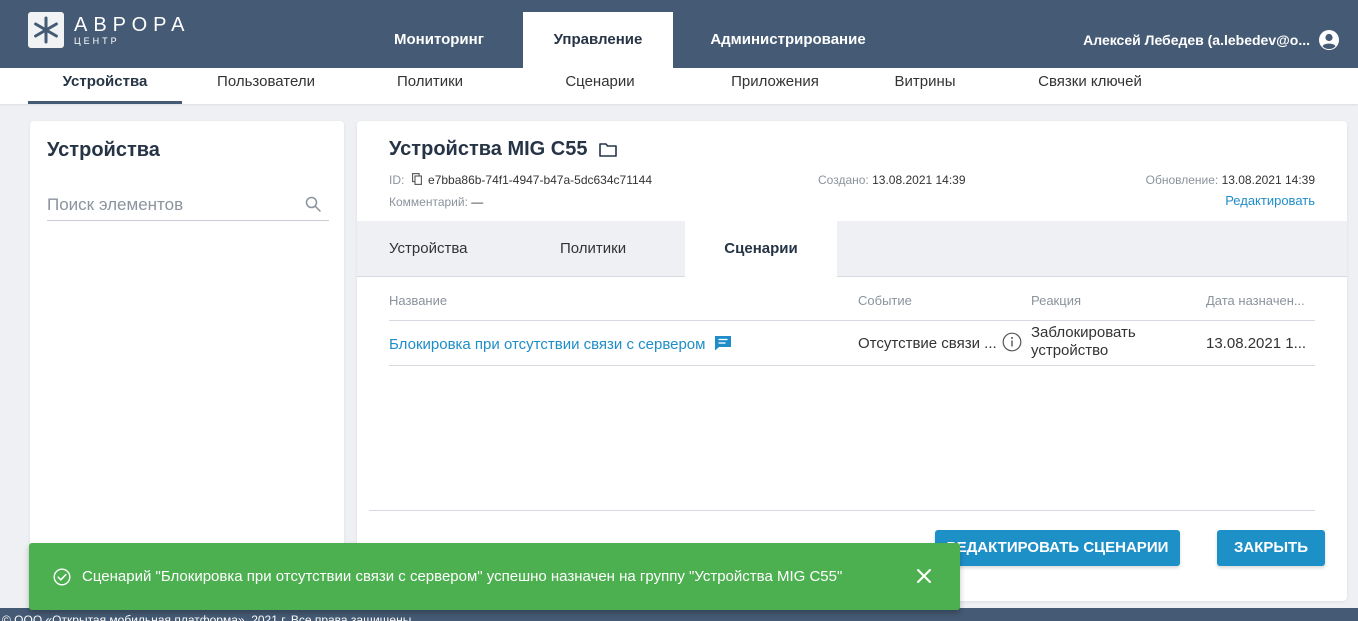  I want to click on id-value: e7bba86b-74f1-4947-b47a-5dc634c71144, so click(540, 180).